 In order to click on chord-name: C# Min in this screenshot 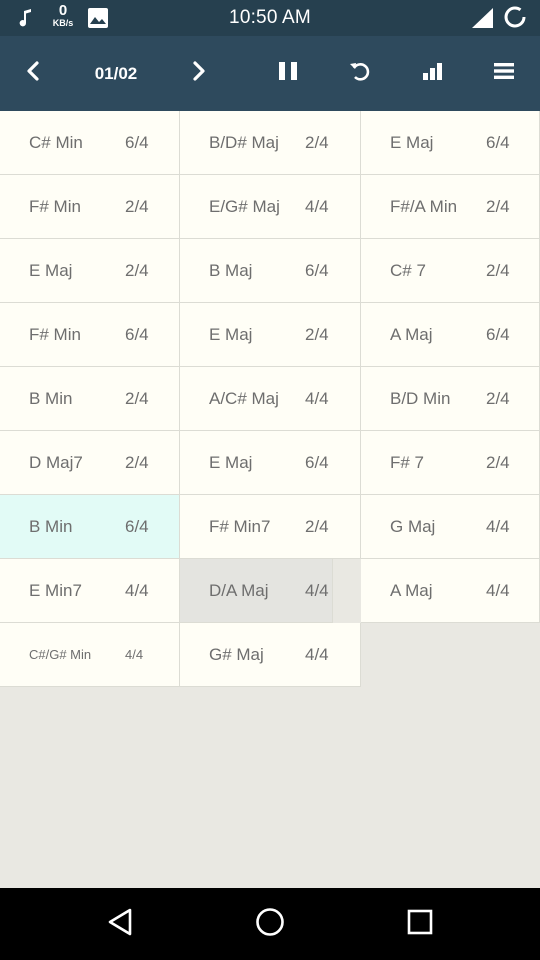, I will do `click(56, 142)`.